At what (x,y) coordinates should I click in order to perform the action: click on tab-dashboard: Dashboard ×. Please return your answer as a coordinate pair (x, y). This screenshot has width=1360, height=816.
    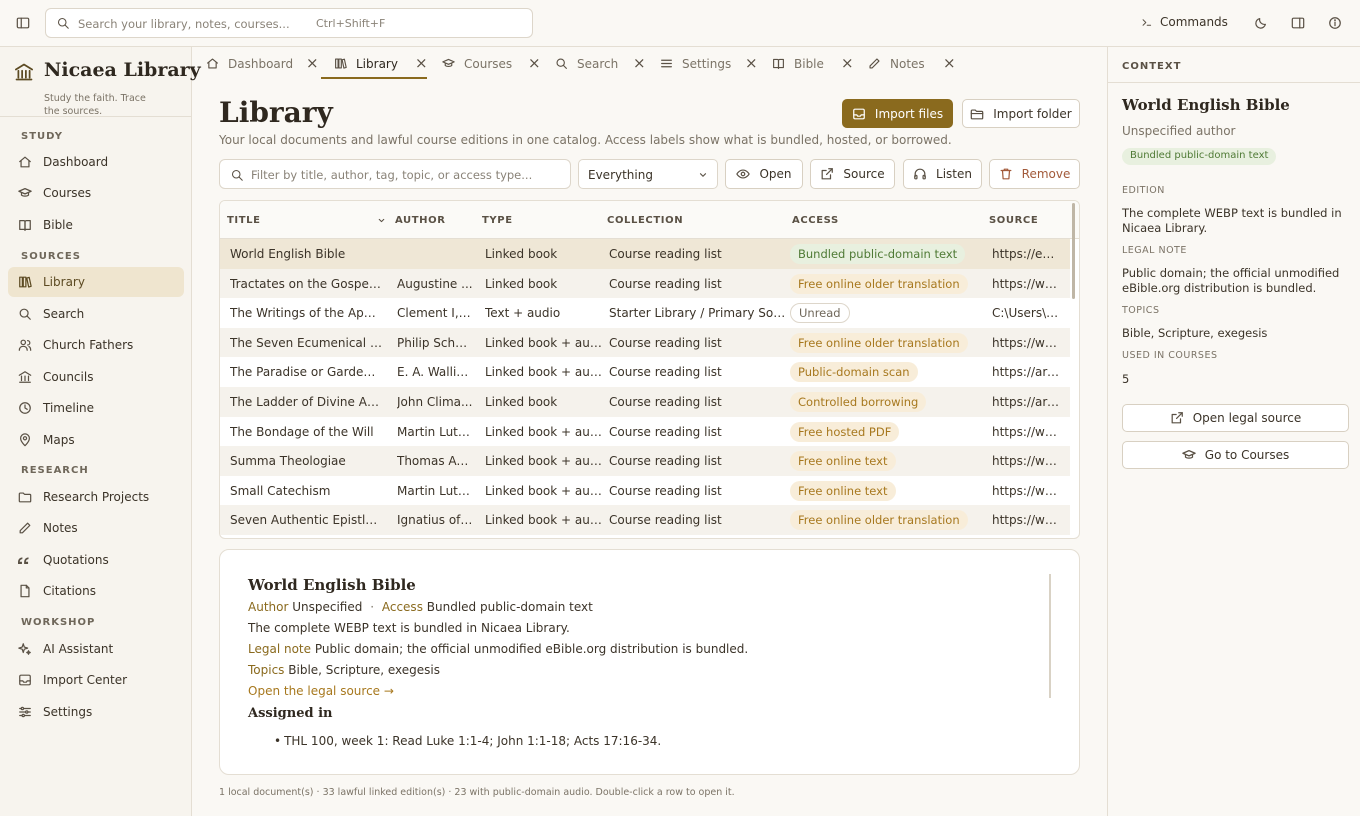
    Looking at the image, I should click on (262, 63).